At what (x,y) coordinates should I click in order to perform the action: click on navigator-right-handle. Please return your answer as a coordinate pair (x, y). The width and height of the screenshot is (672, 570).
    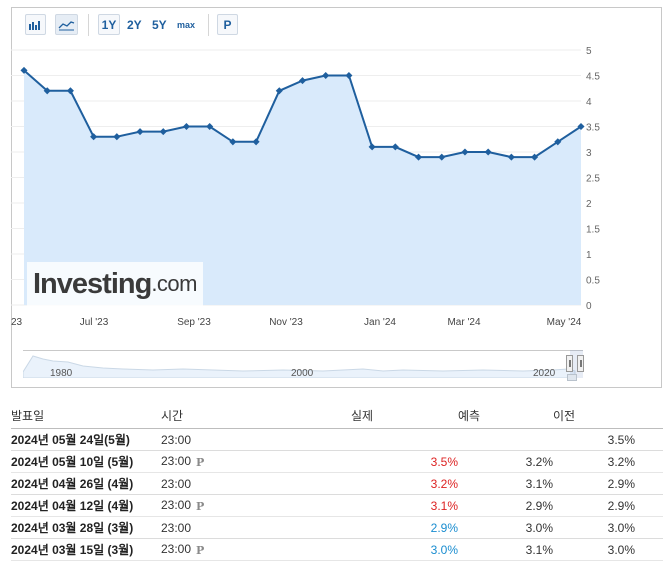
    Looking at the image, I should click on (580, 363).